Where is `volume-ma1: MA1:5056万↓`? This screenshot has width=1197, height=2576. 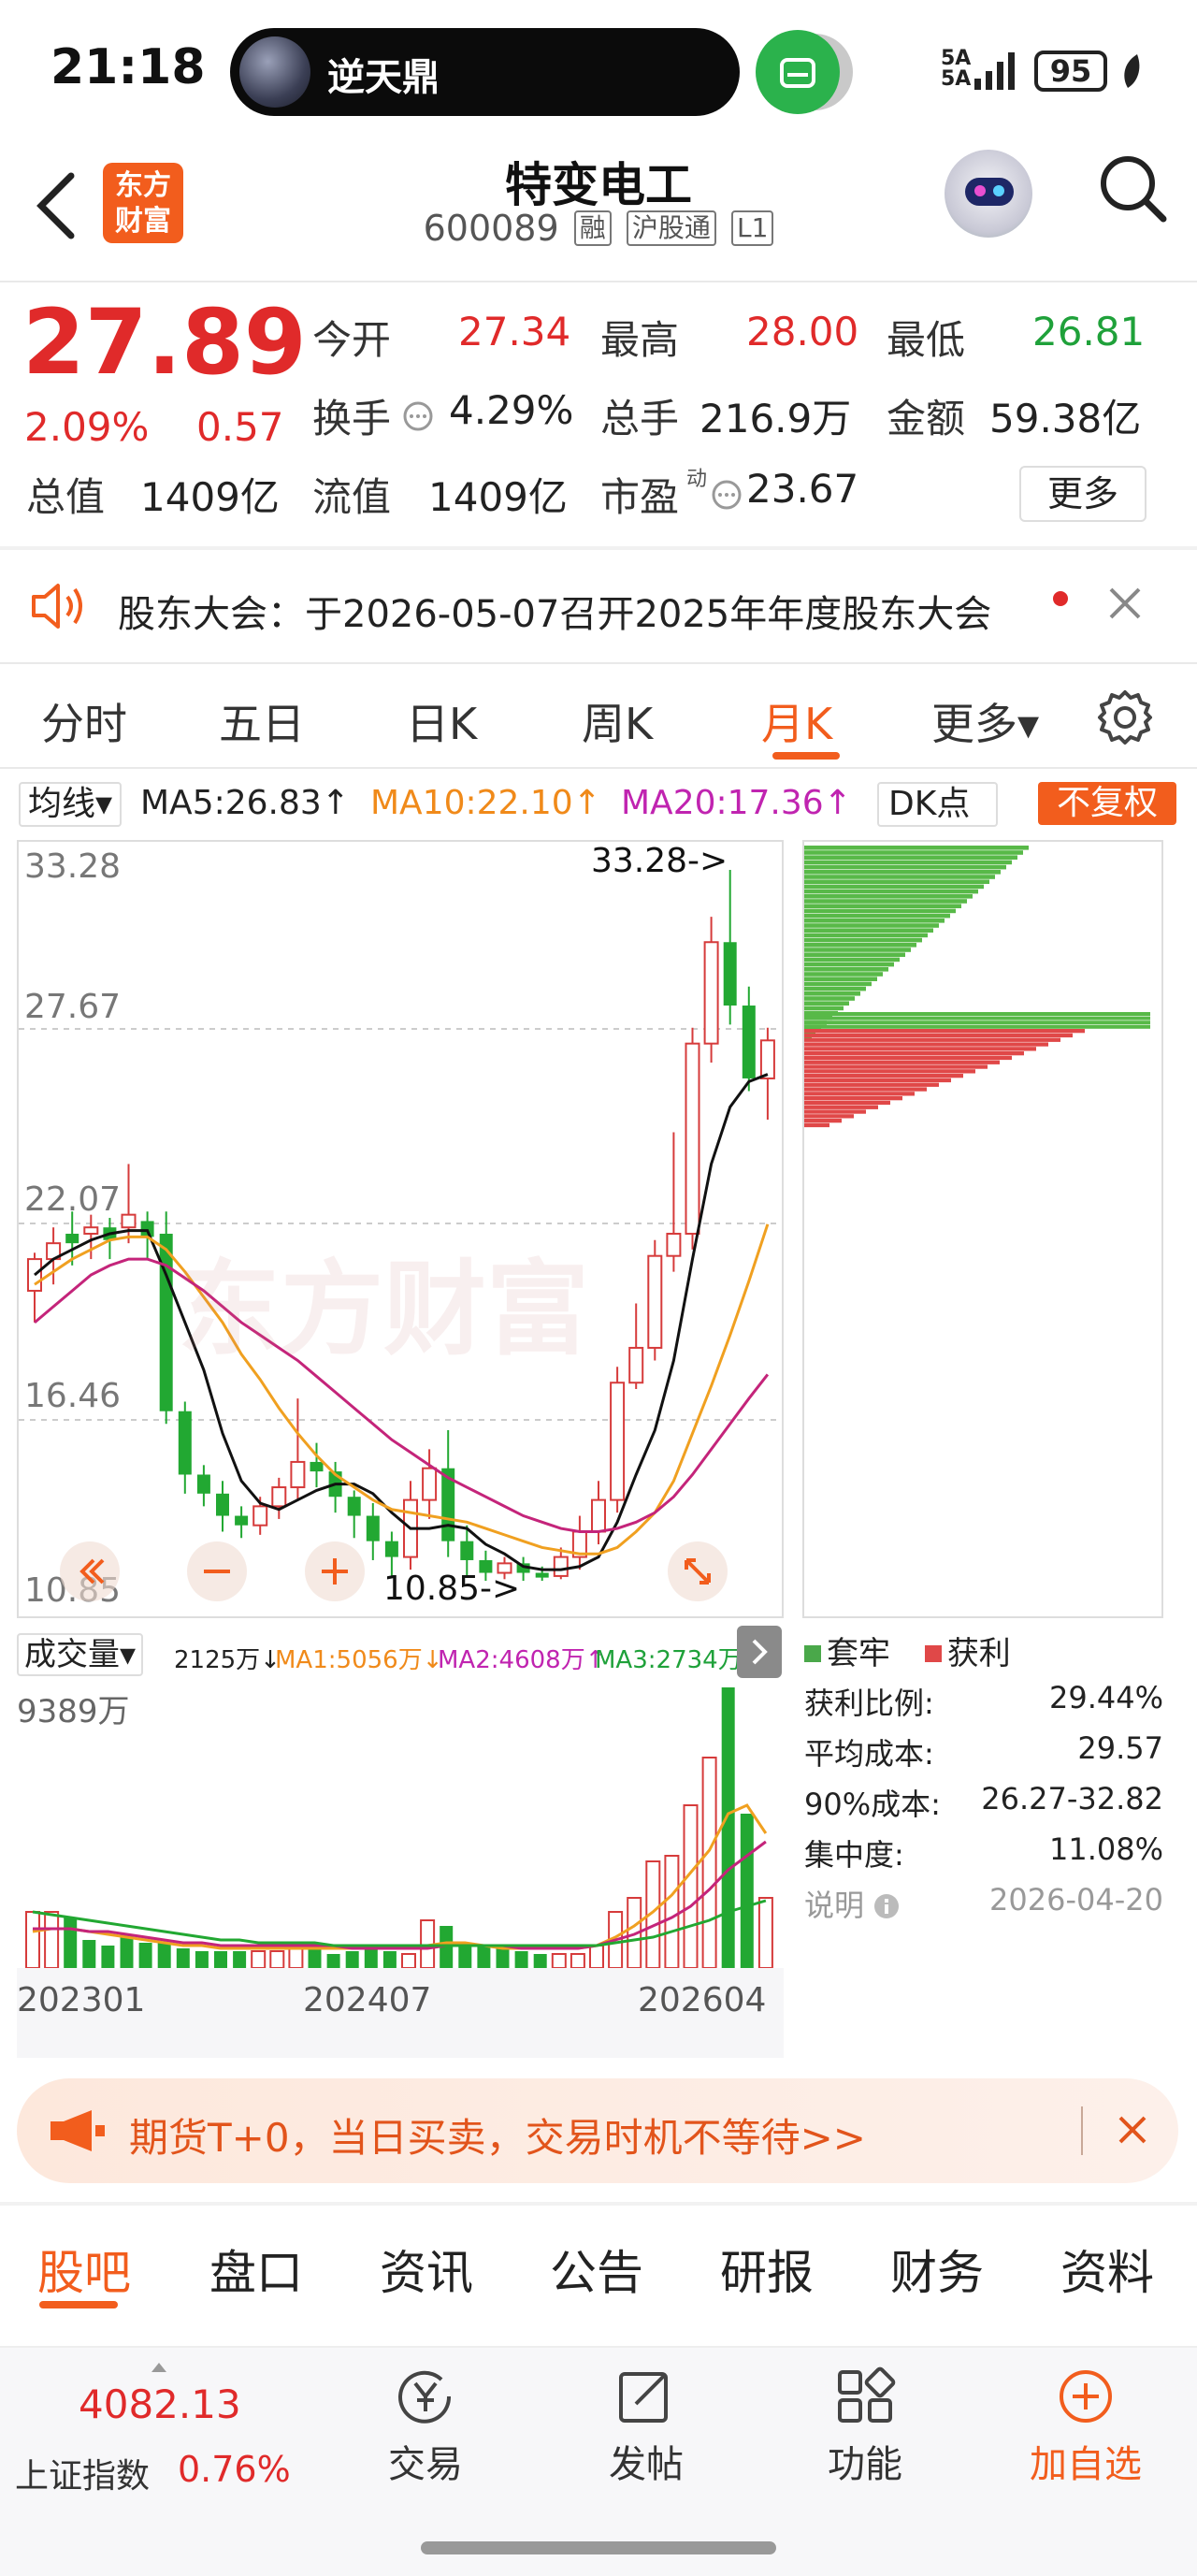
volume-ma1: MA1:5056万↓ is located at coordinates (359, 1660).